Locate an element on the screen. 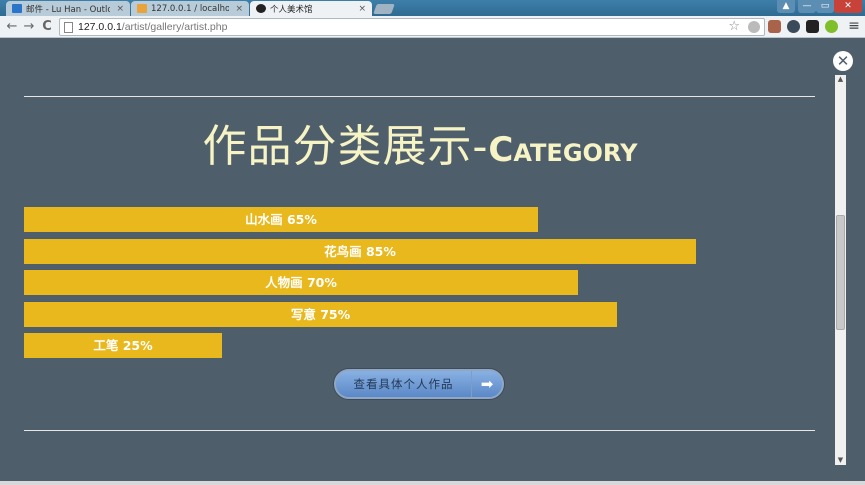 This screenshot has height=485, width=865. instagram-extension-icon is located at coordinates (774, 26).